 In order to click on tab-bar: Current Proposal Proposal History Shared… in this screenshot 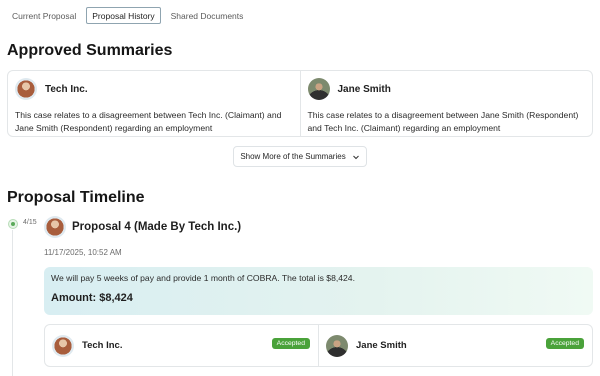, I will do `click(127, 15)`.